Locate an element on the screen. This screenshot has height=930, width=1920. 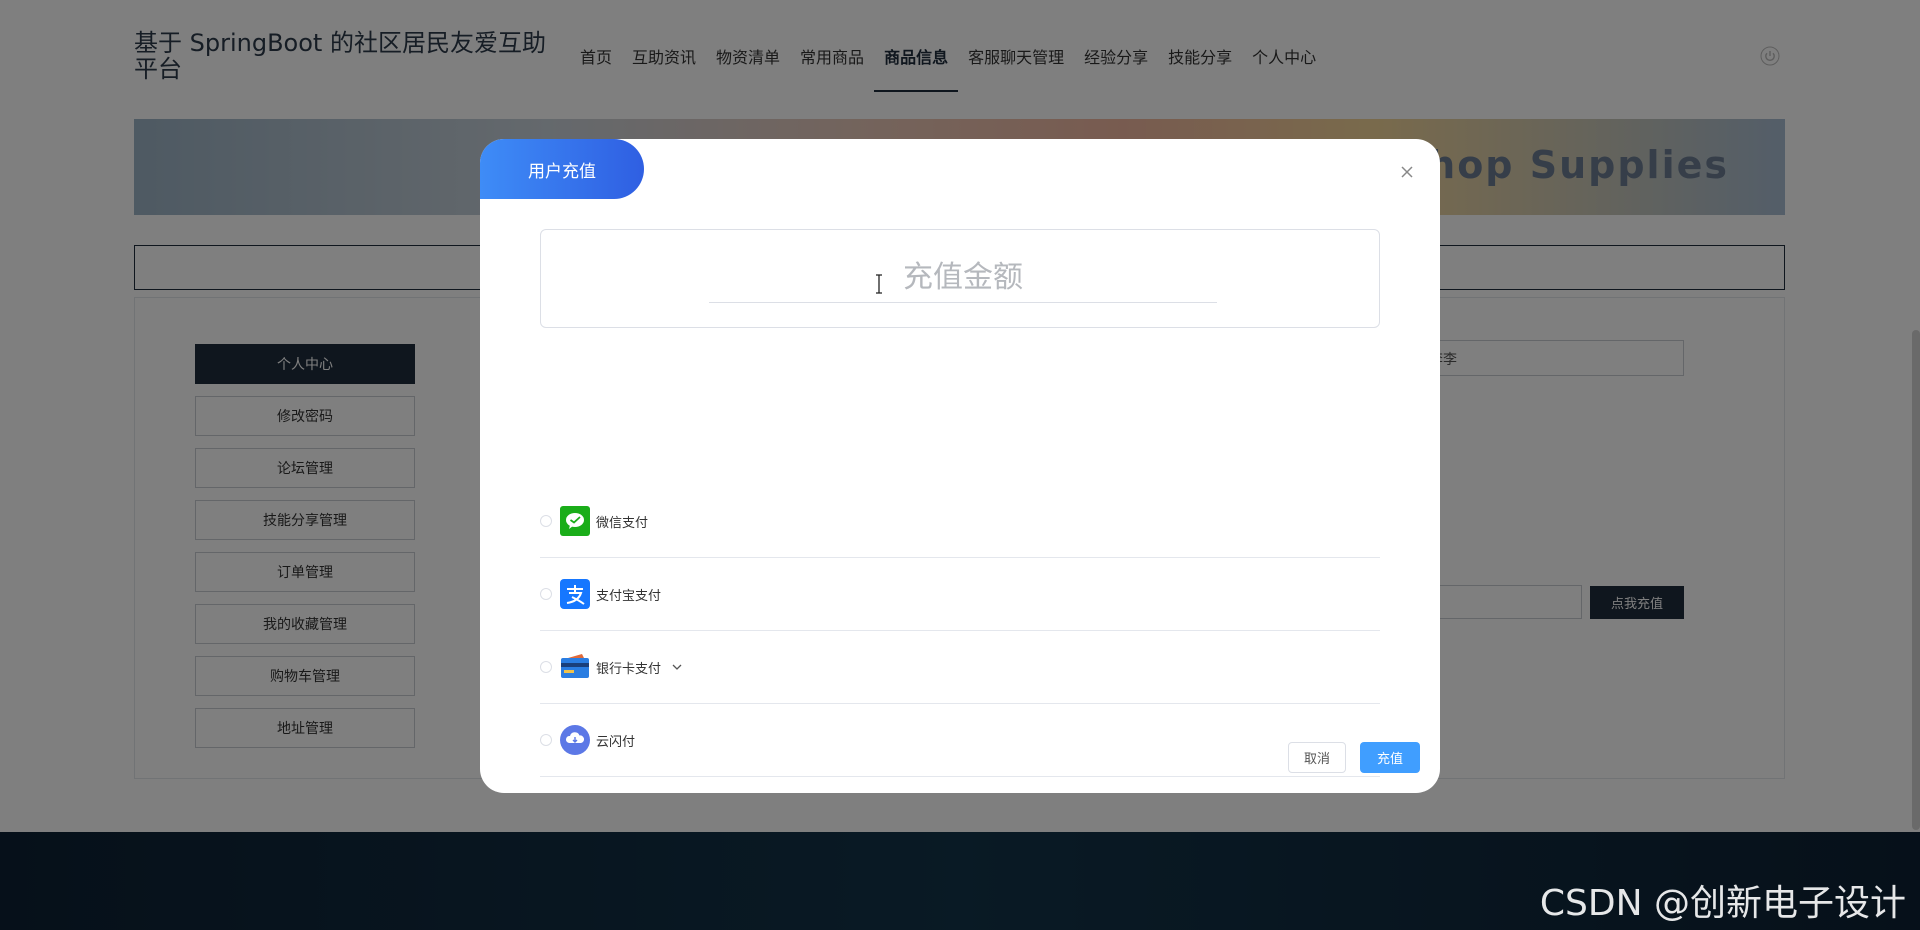
payment-label: 微信支付 is located at coordinates (622, 523).